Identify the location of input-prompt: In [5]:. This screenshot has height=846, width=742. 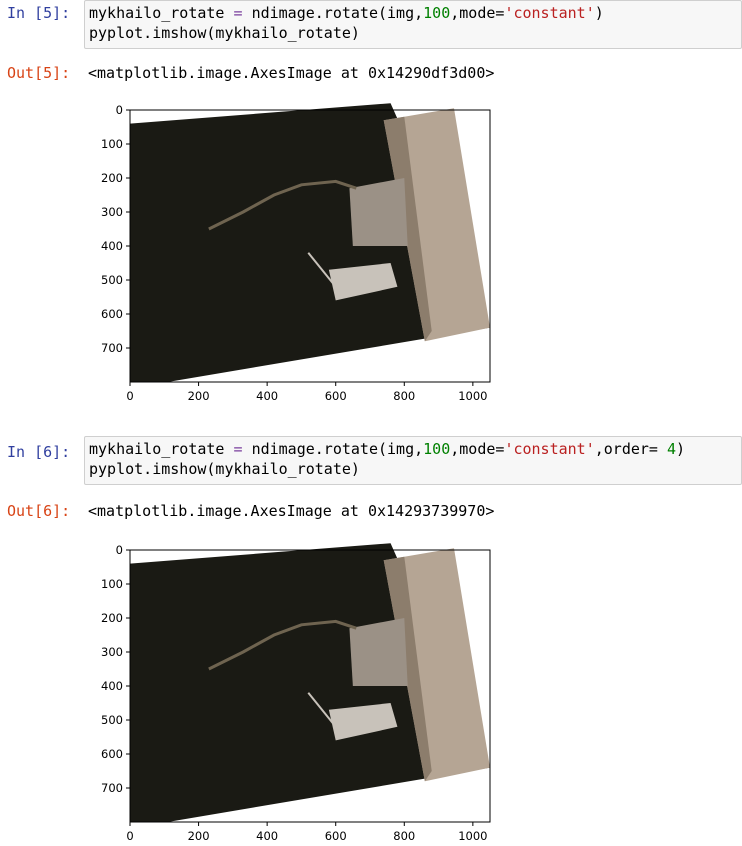
(39, 13).